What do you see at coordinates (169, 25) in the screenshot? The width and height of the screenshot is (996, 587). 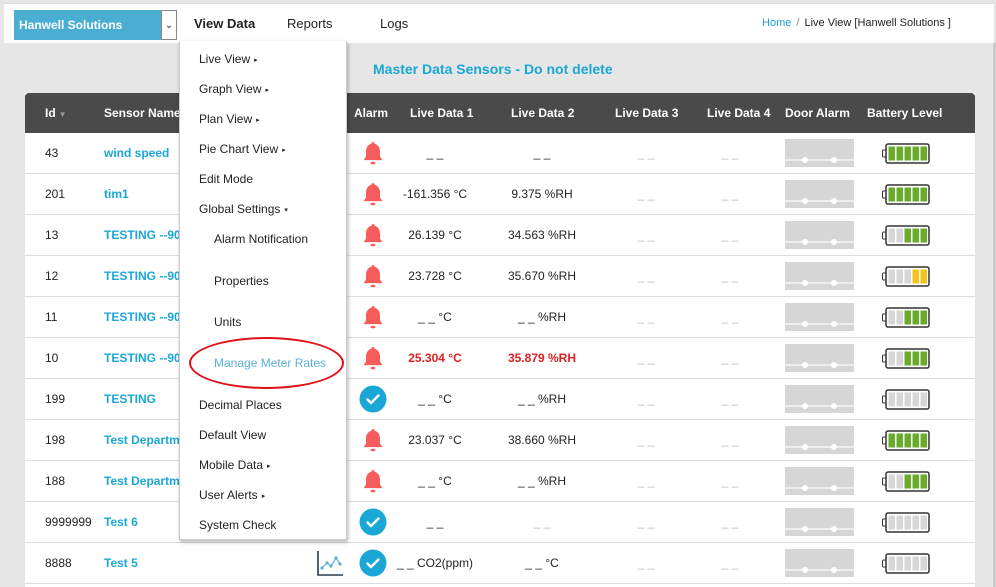 I see `chevron-down-icon: ⌄` at bounding box center [169, 25].